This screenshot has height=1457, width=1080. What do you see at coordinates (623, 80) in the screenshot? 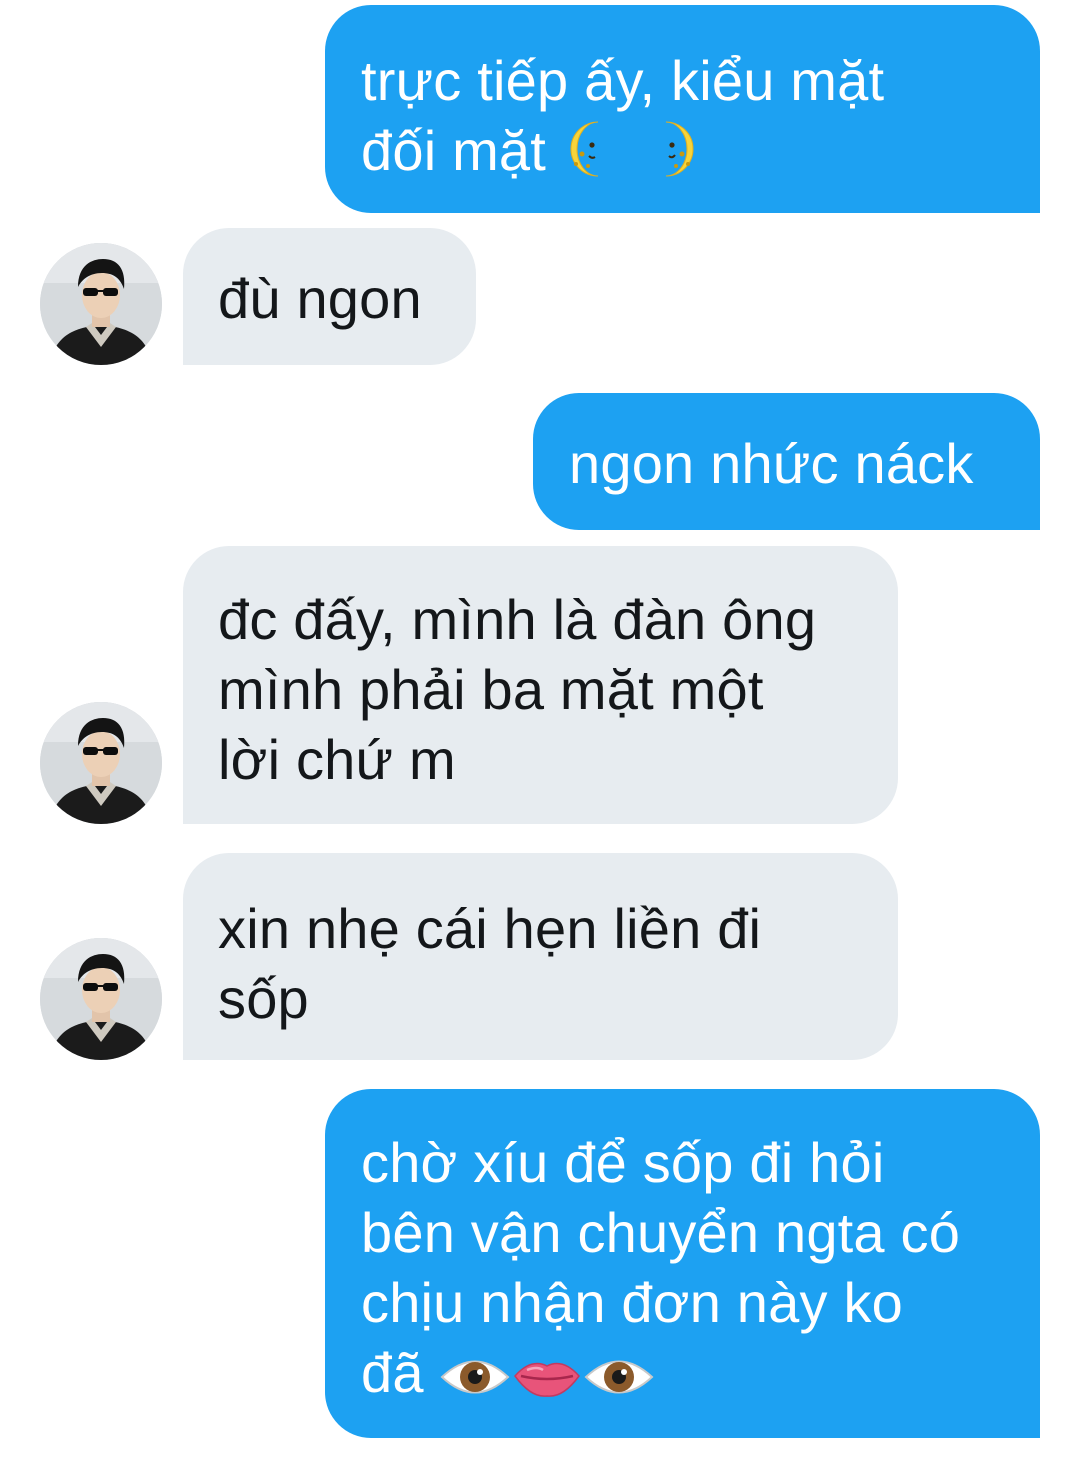
I see `message-text: trực tiếp ấy, kiểu mặt` at bounding box center [623, 80].